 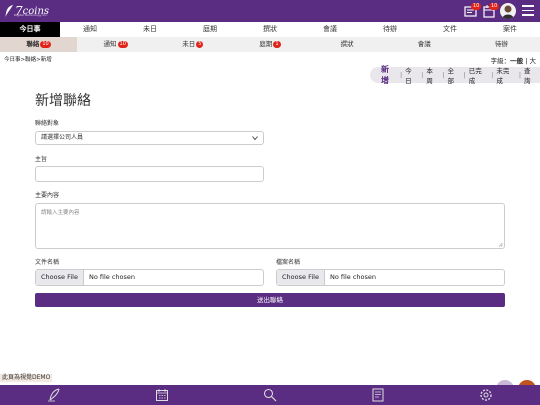 What do you see at coordinates (288, 262) in the screenshot?
I see `archive-label: 檔案名稱` at bounding box center [288, 262].